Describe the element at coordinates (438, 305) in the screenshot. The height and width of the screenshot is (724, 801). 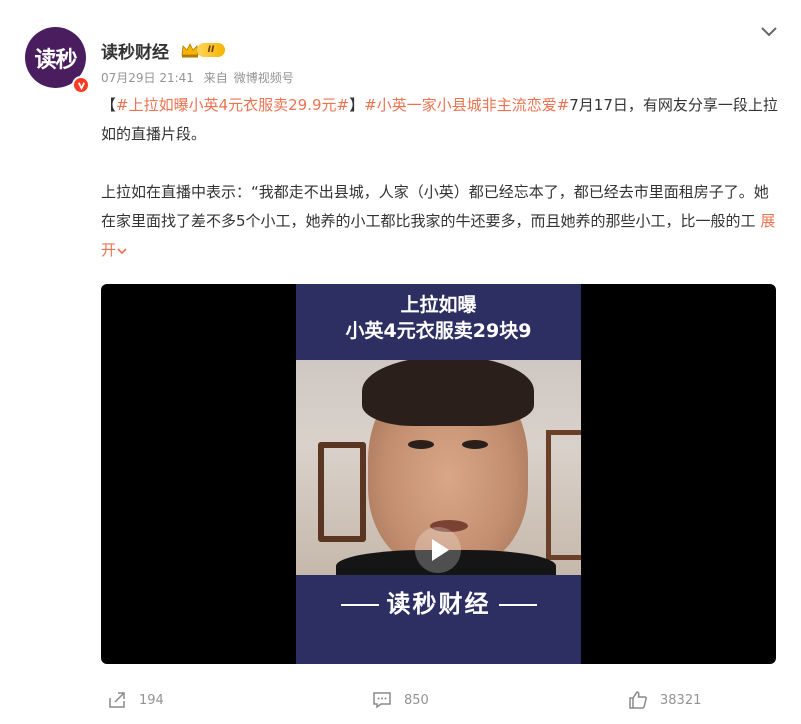
I see `video-title-line-1: 上拉如曝` at that location.